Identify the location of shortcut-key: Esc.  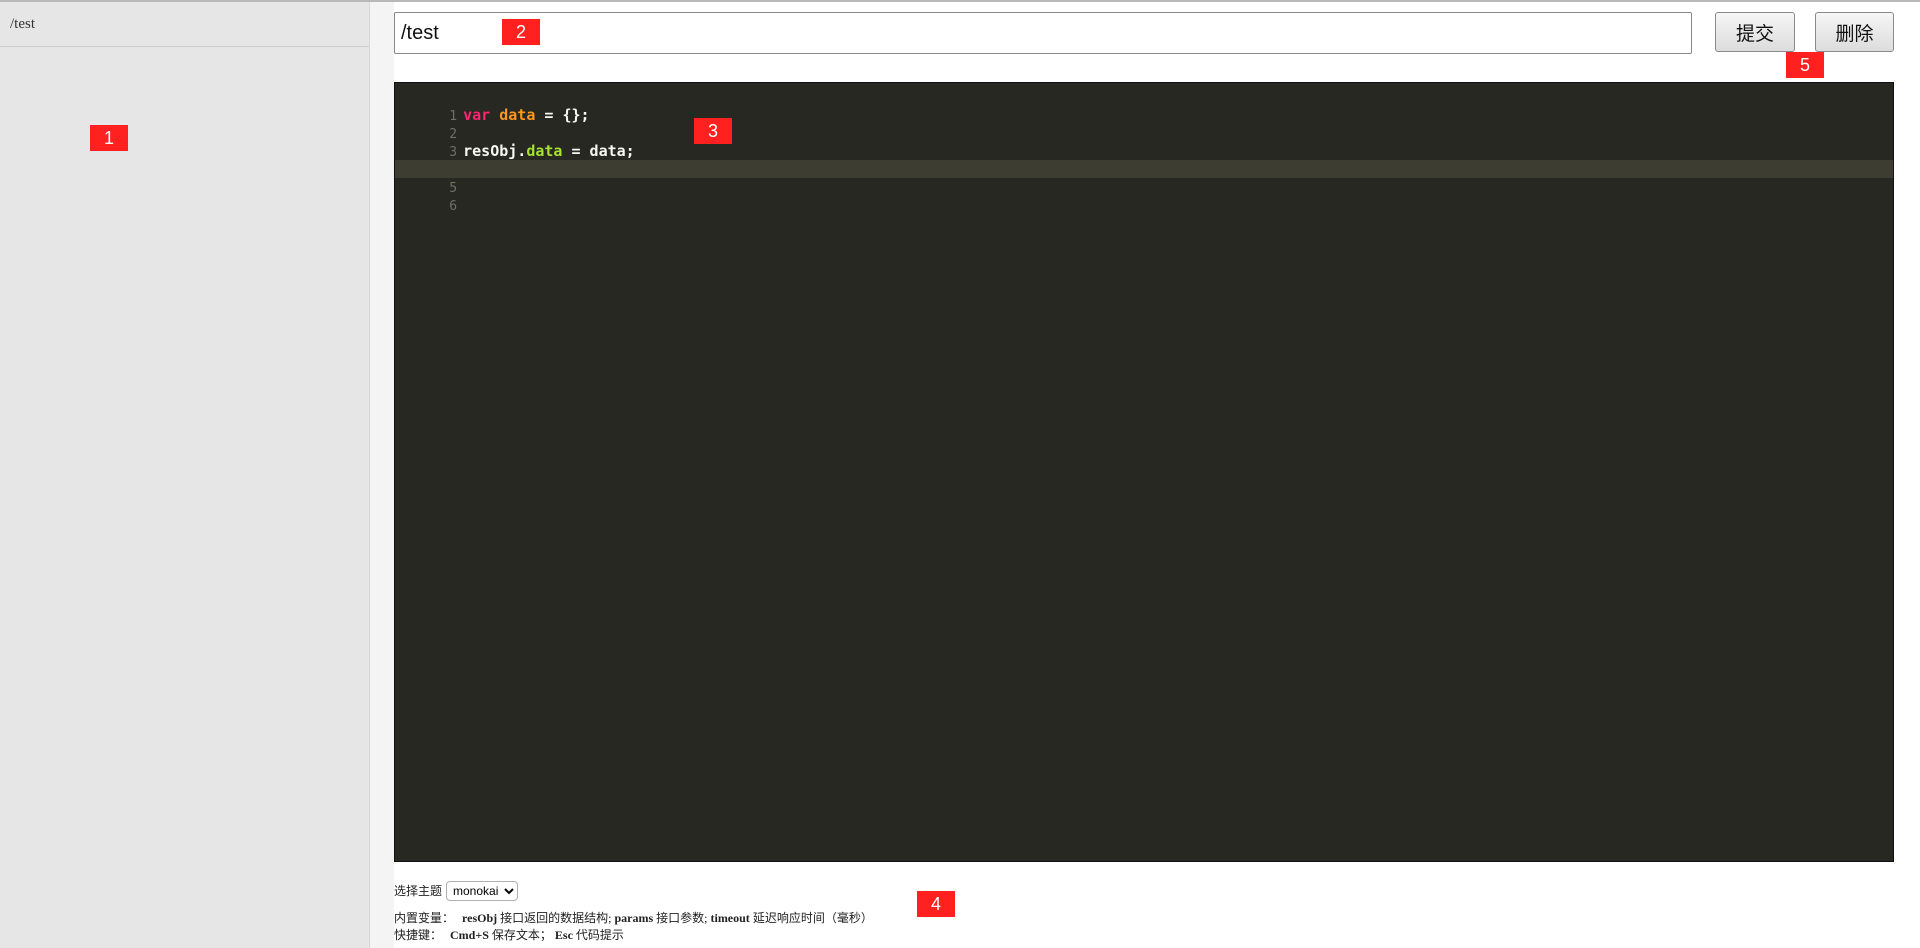
(563, 935).